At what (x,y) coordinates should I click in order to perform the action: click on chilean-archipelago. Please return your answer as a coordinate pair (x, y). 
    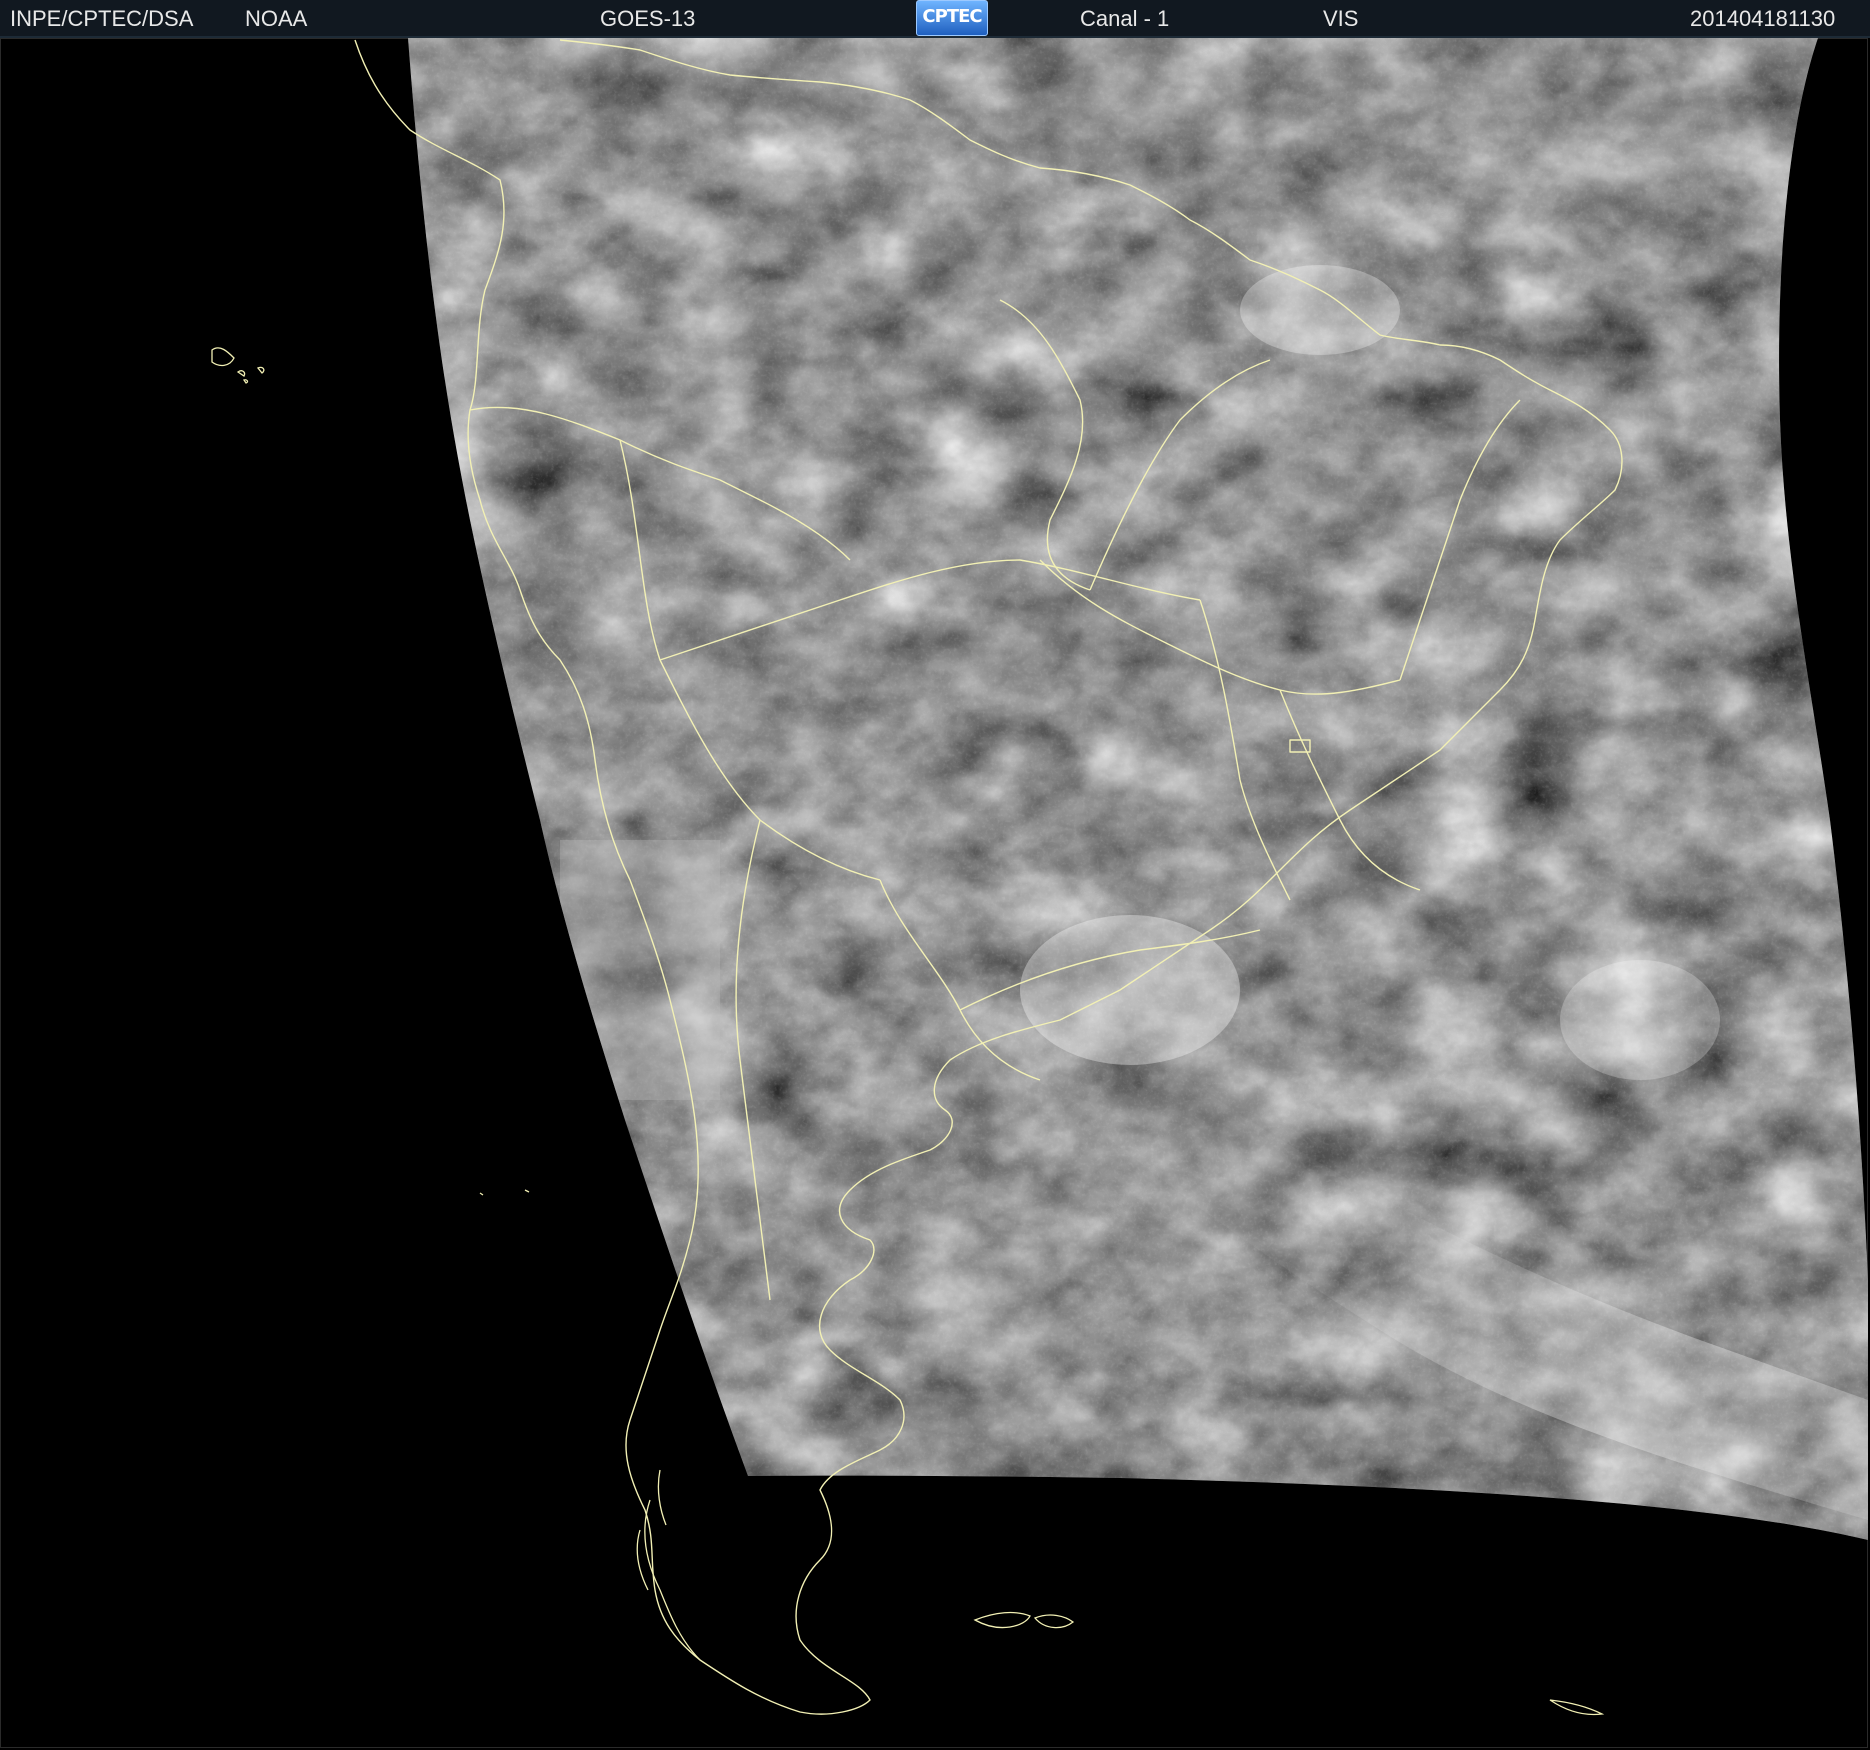
    Looking at the image, I should click on (668, 1565).